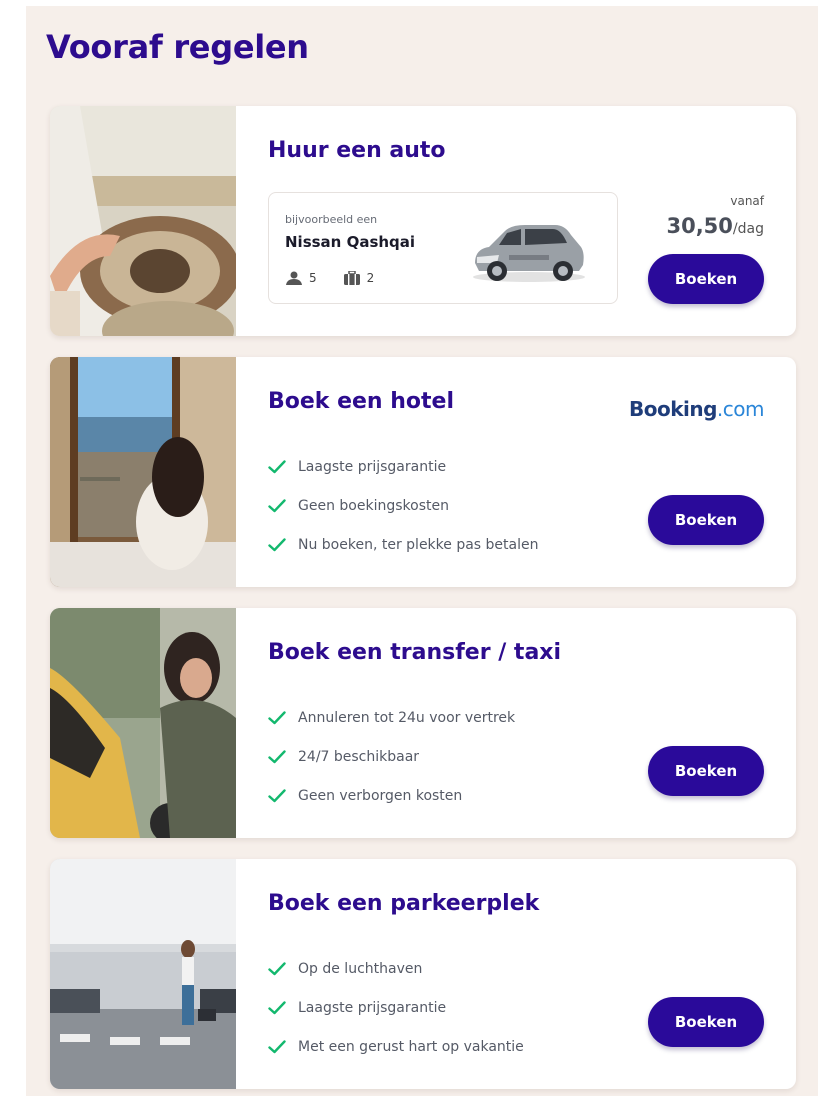 Image resolution: width=826 pixels, height=1107 pixels. What do you see at coordinates (331, 219) in the screenshot?
I see `car-example-label: bijvoorbeeld een` at bounding box center [331, 219].